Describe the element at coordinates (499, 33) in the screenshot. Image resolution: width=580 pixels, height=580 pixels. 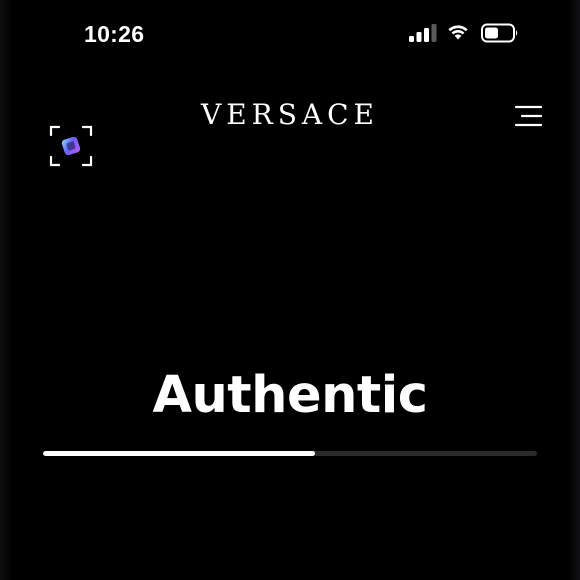
I see `battery-icon` at that location.